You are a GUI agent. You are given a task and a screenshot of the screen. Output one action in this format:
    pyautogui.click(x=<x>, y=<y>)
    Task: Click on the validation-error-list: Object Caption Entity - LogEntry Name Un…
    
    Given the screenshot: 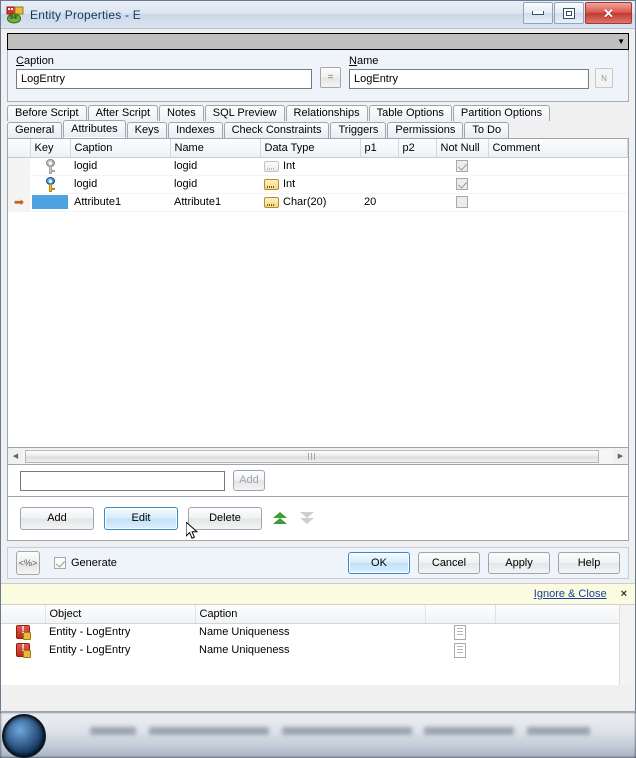 What is the action you would take?
    pyautogui.click(x=318, y=645)
    